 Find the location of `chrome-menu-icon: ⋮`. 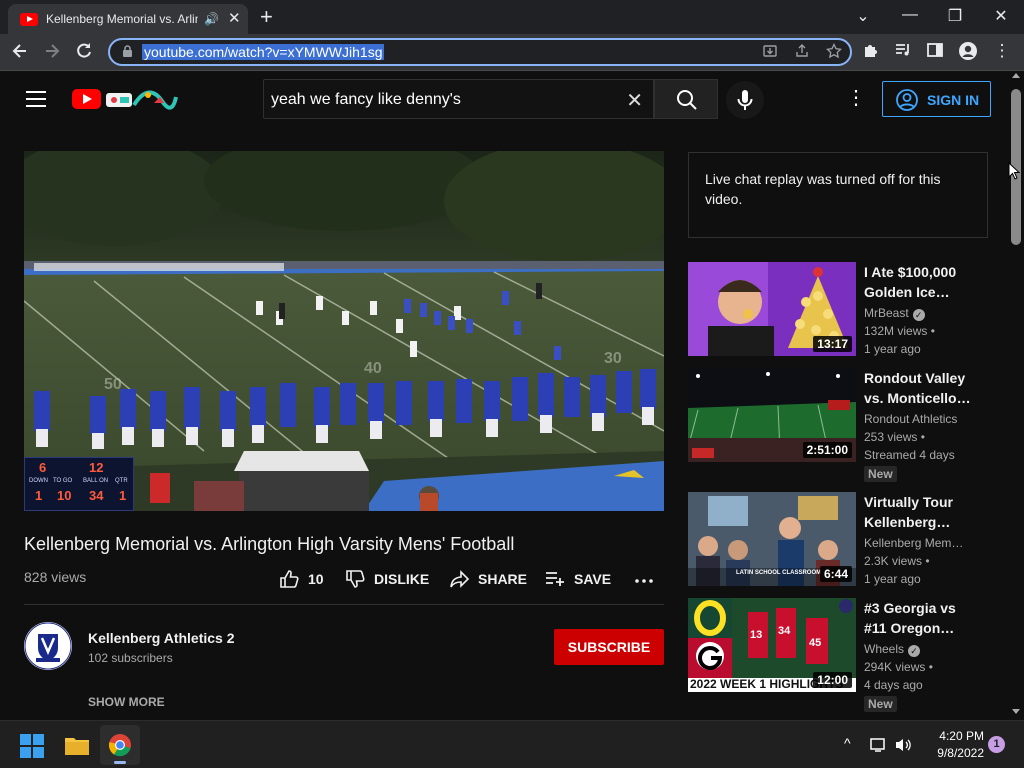

chrome-menu-icon: ⋮ is located at coordinates (1002, 51).